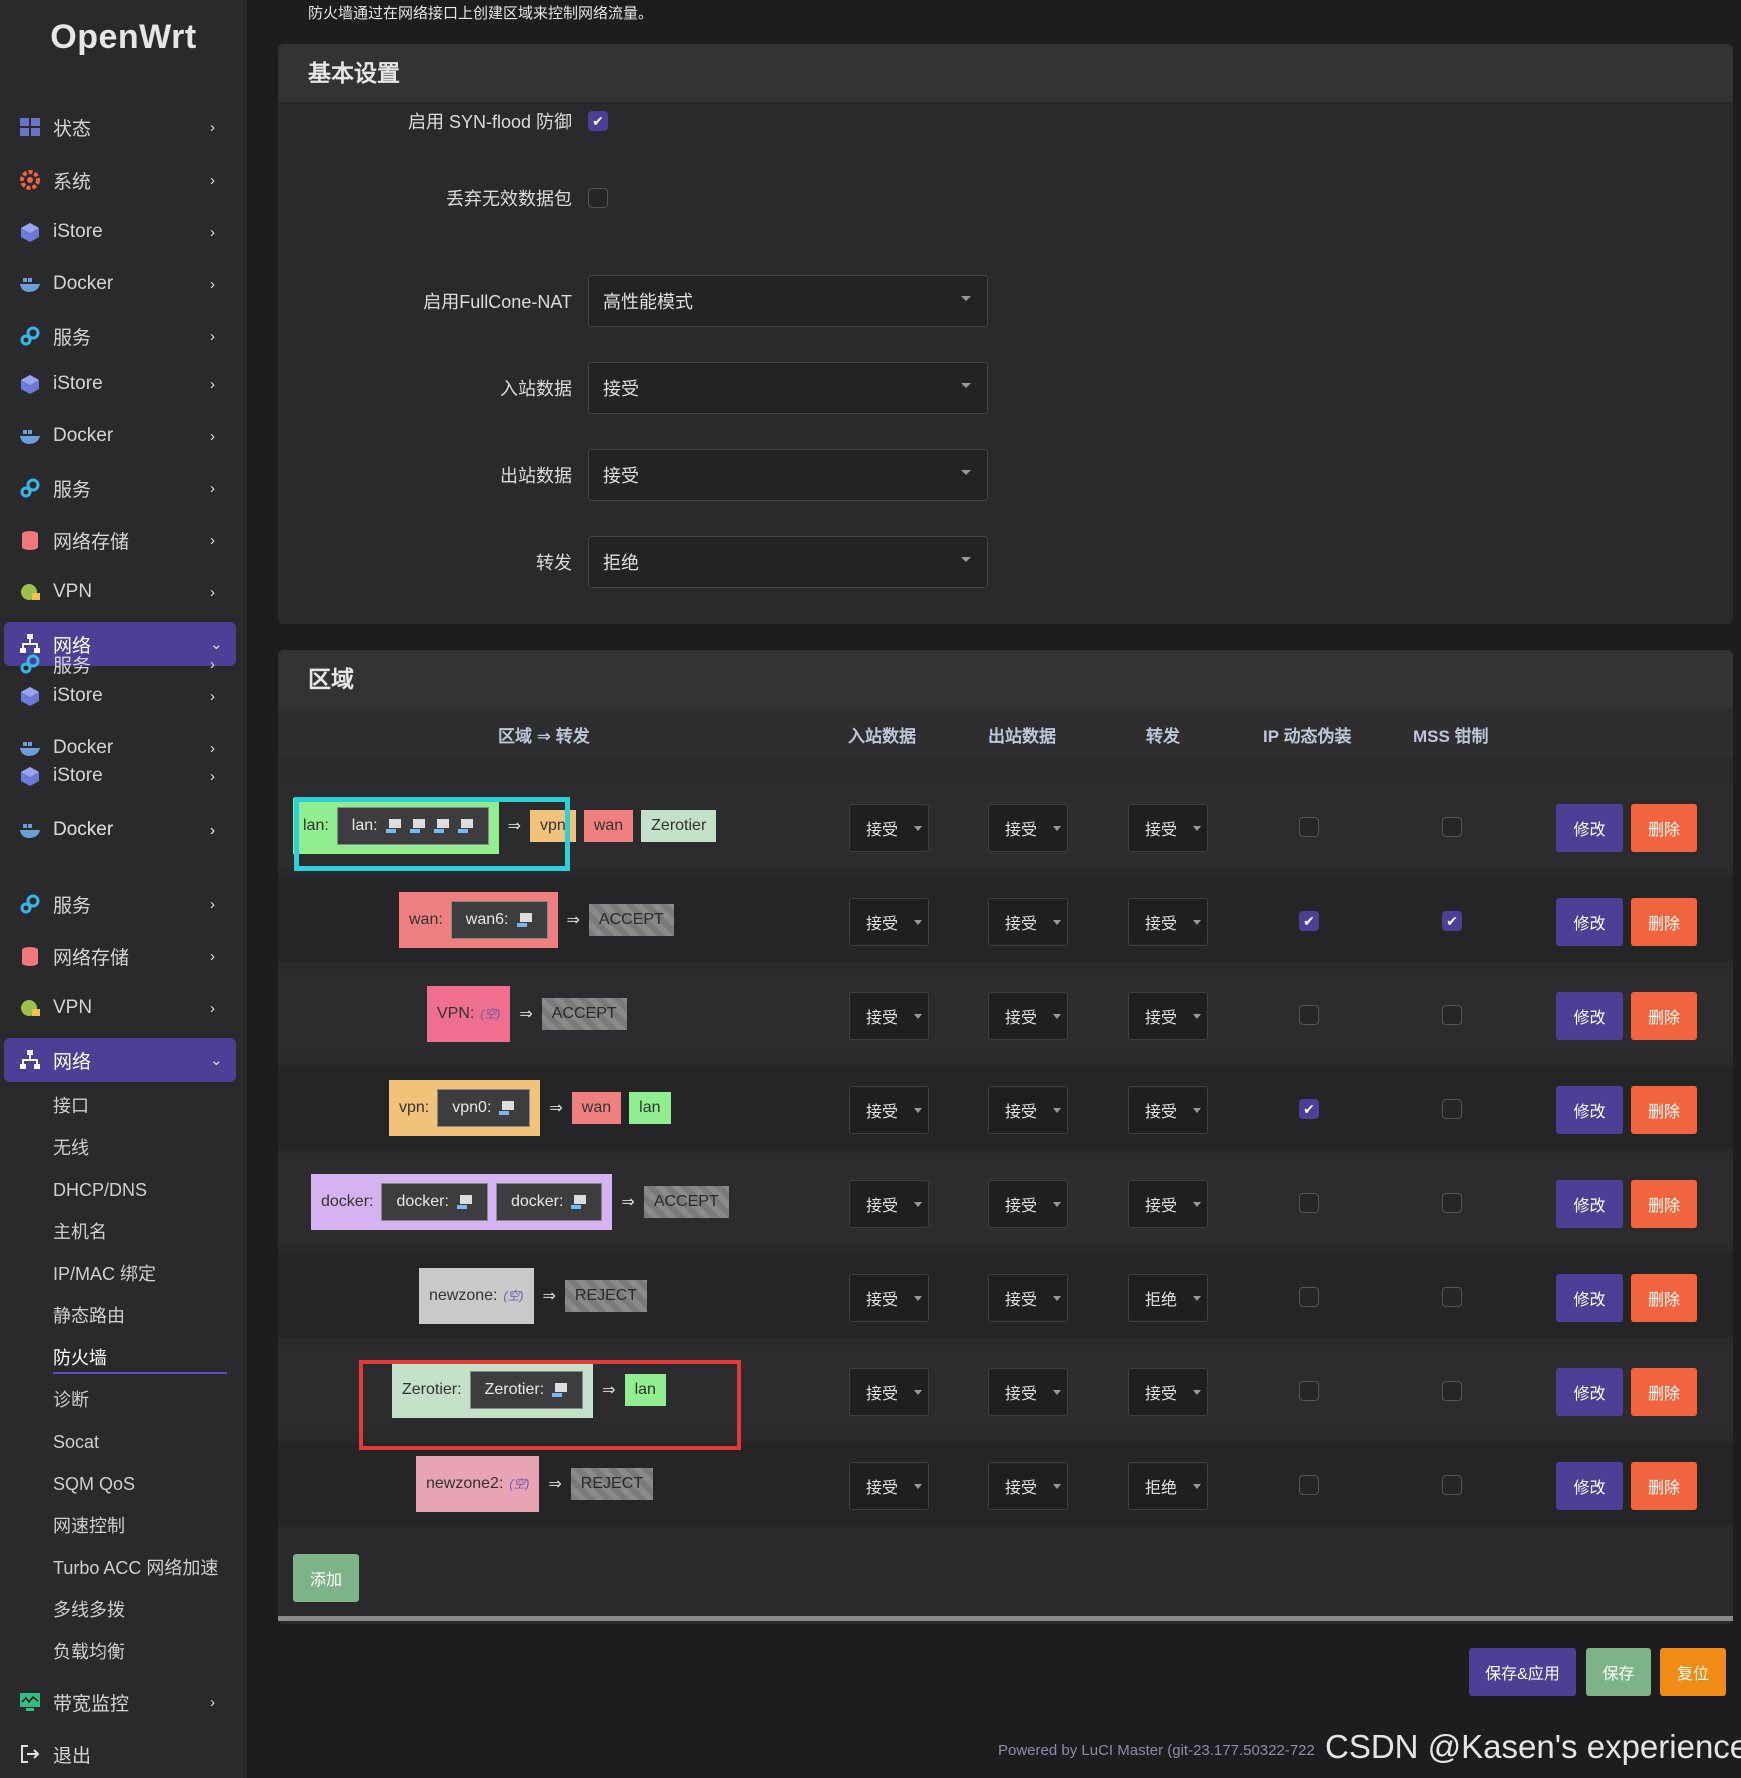  I want to click on network-subitem-11: 网速控制, so click(89, 1526).